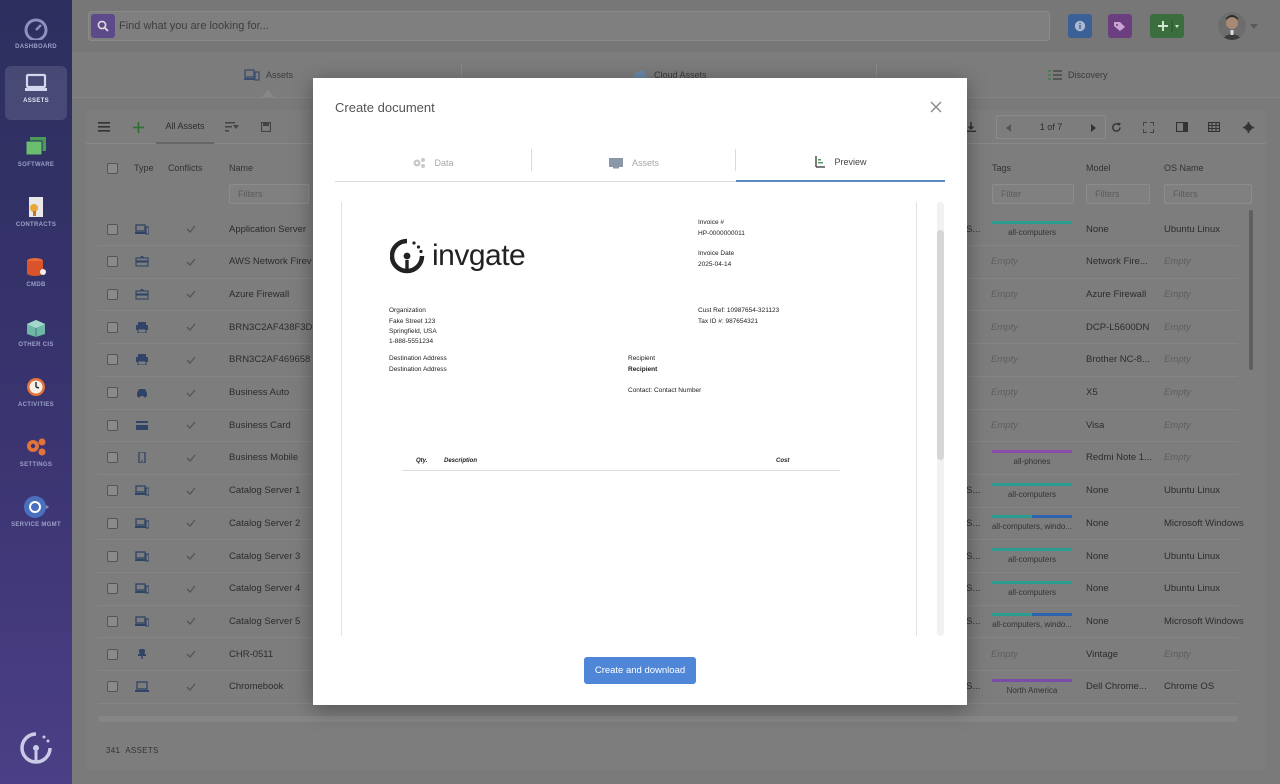 This screenshot has height=784, width=1280. I want to click on expand-icon, so click(1148, 127).